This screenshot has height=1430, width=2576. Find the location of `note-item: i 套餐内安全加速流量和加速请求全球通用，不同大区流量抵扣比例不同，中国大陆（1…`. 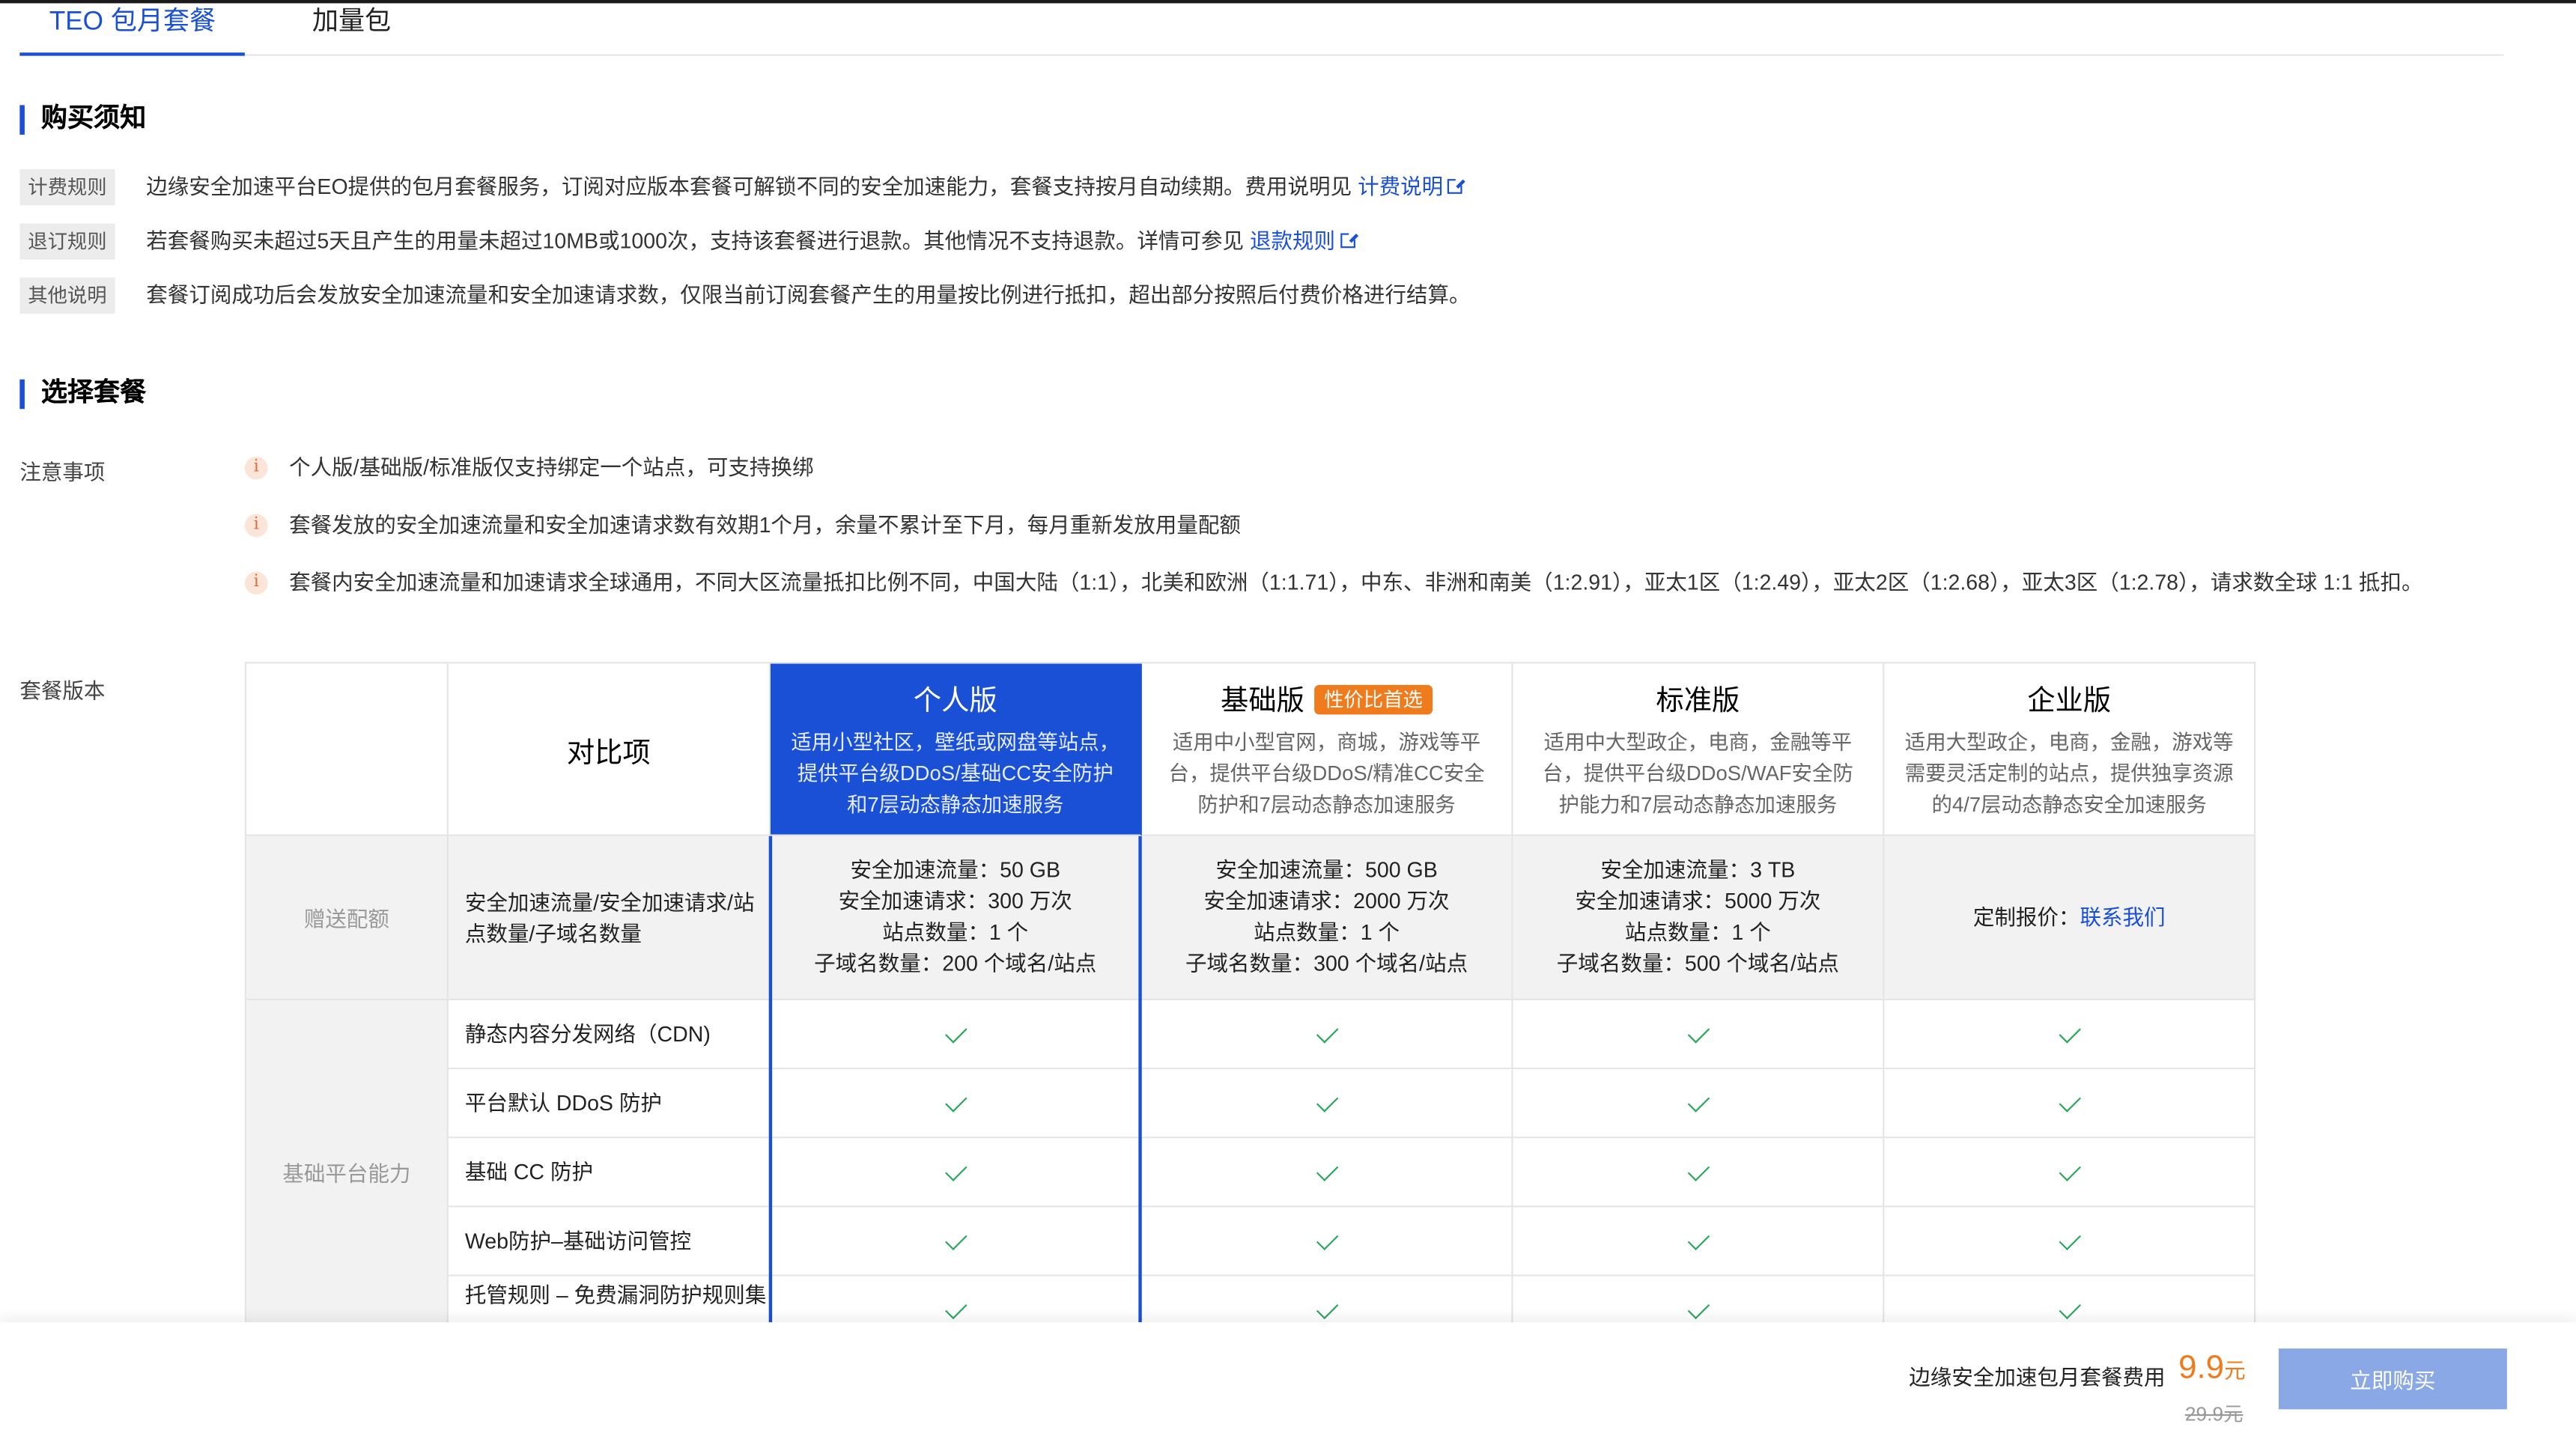

note-item: i 套餐内安全加速流量和加速请求全球通用，不同大区流量抵扣比例不同，中国大陆（1… is located at coordinates (1378, 583).